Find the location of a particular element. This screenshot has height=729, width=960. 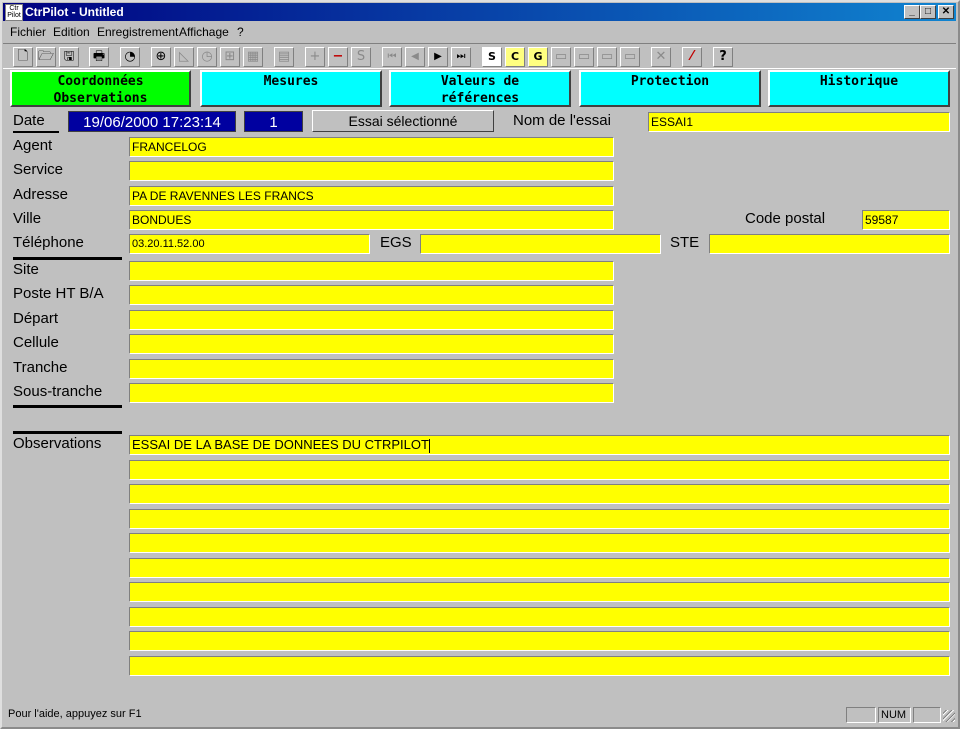

agent-label: Agent is located at coordinates (33, 145).